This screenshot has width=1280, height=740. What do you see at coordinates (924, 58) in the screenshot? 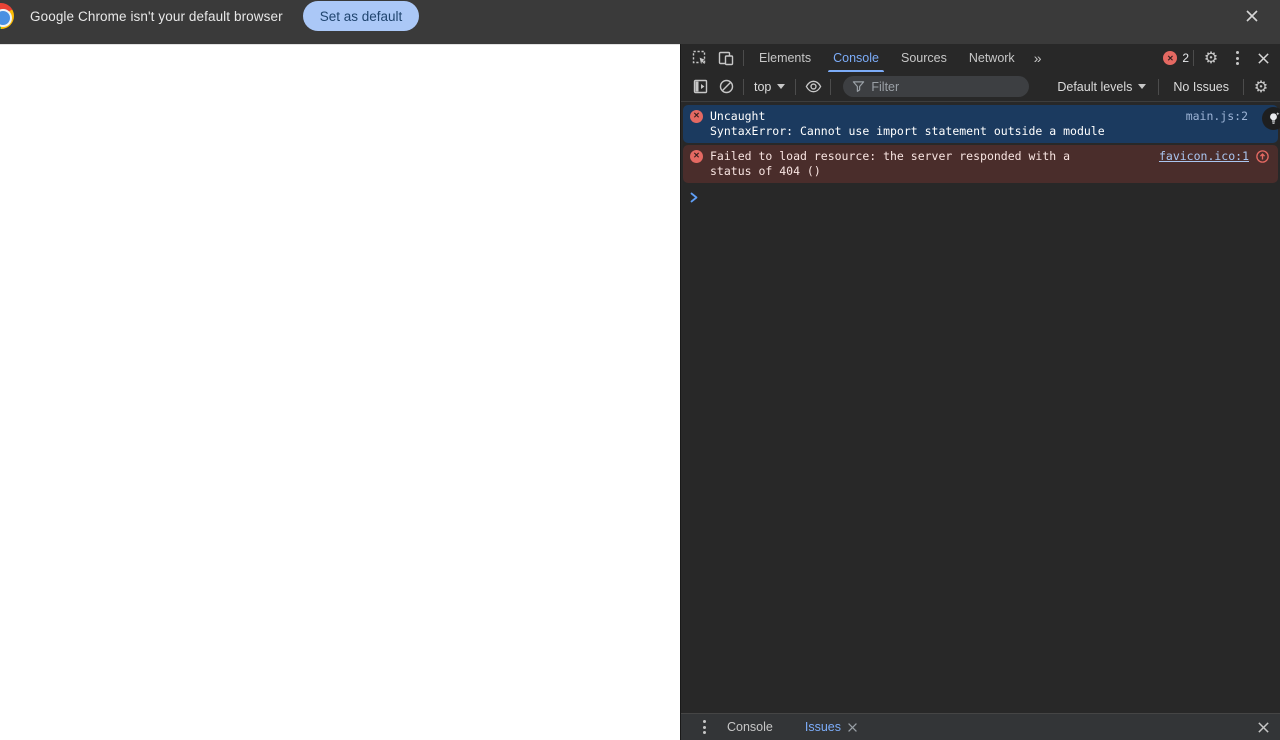
I see `tab-sources: Sources` at bounding box center [924, 58].